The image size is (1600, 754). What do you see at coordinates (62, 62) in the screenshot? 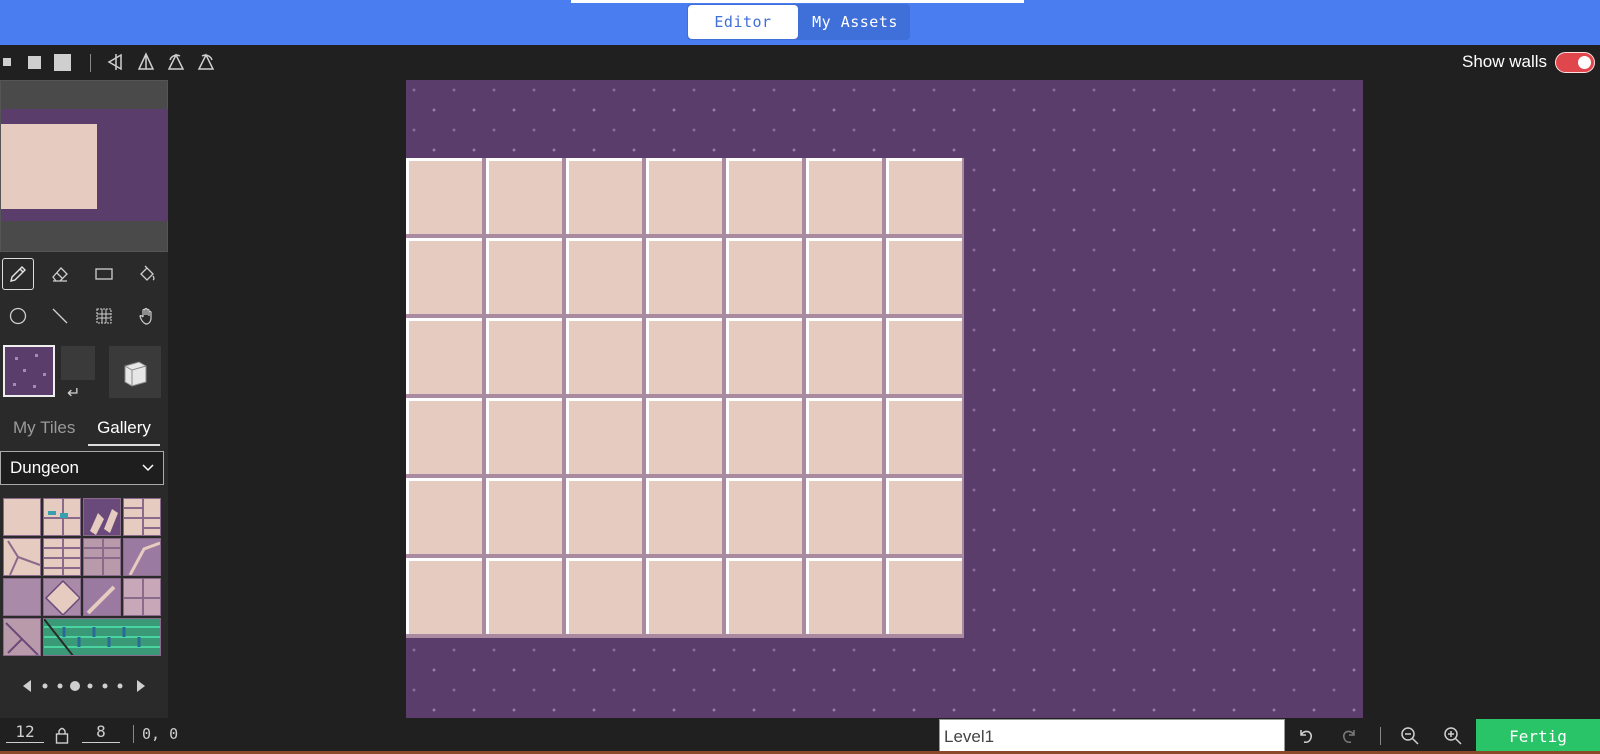
I see `brush-size-large` at bounding box center [62, 62].